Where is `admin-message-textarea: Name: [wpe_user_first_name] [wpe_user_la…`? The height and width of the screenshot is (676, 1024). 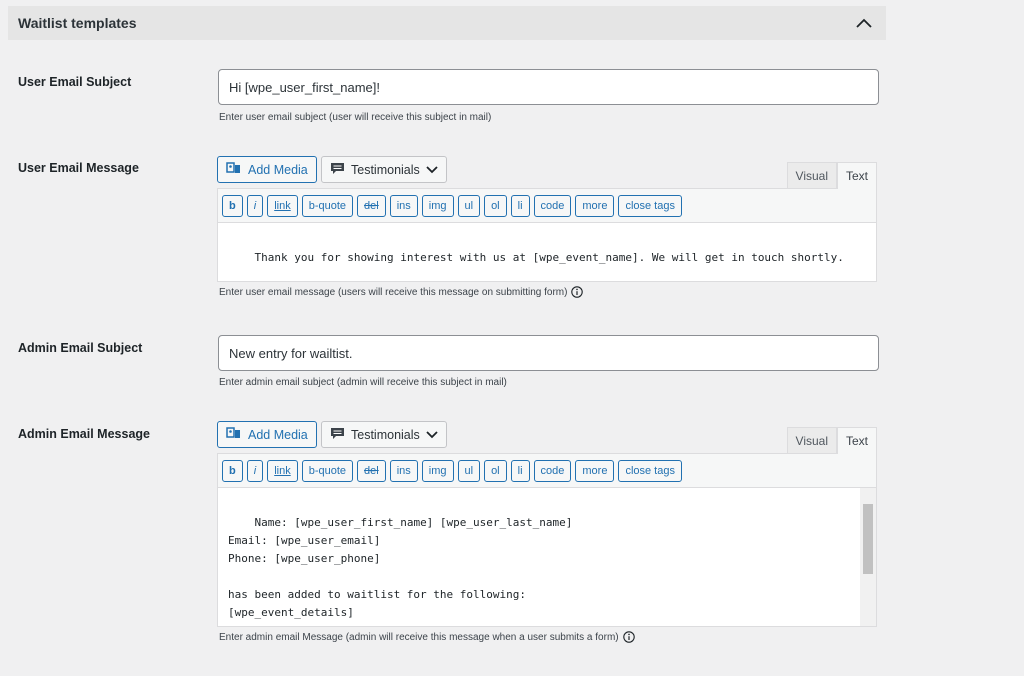 admin-message-textarea: Name: [wpe_user_first_name] [wpe_user_la… is located at coordinates (547, 557).